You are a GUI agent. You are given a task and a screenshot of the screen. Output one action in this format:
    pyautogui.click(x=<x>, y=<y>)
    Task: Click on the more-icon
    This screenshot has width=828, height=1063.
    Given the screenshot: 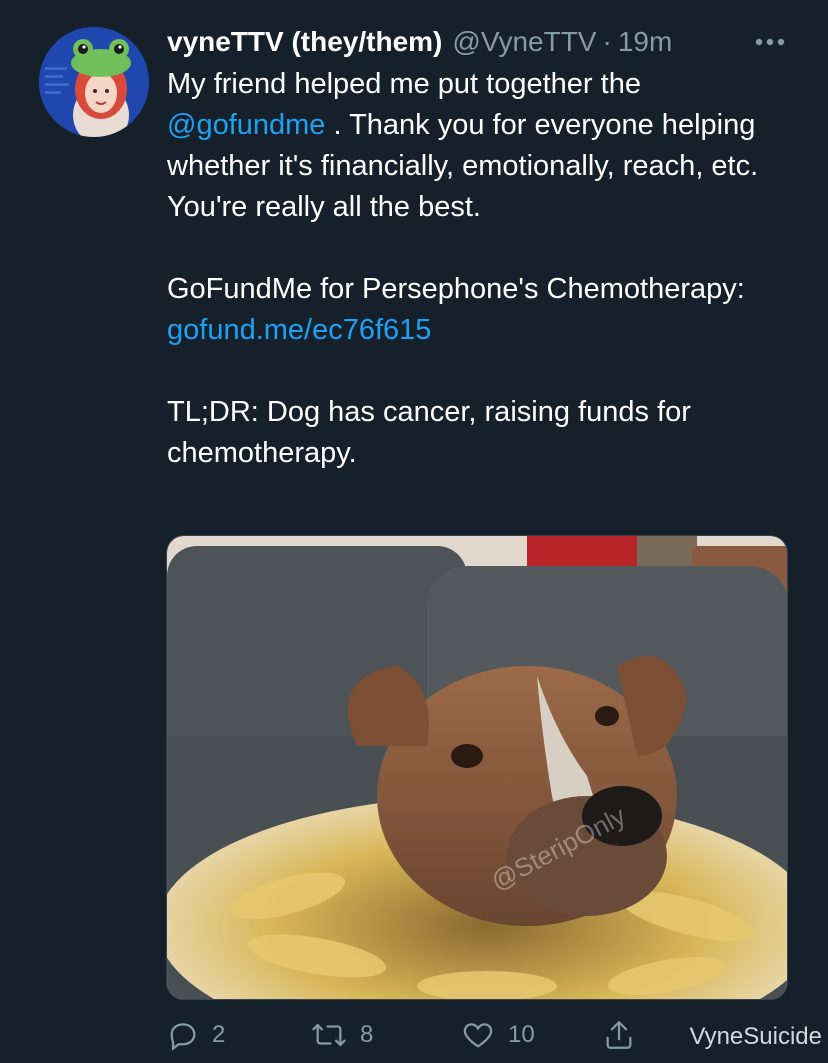 What is the action you would take?
    pyautogui.click(x=770, y=42)
    